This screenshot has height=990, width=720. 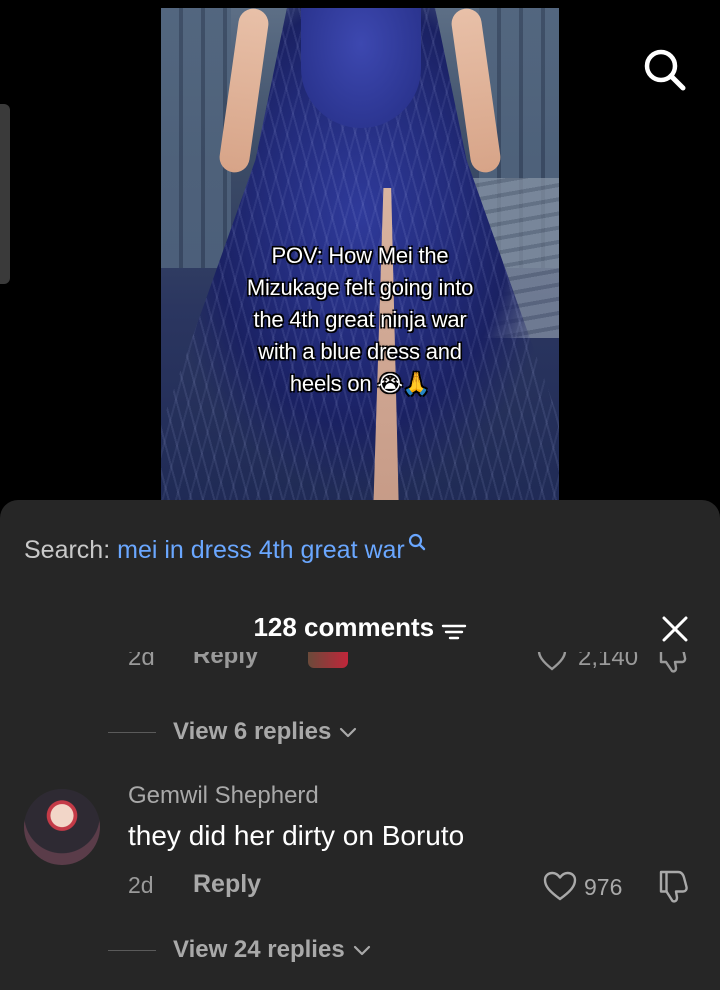 I want to click on view-replies-label: View 6 replies, so click(x=252, y=731).